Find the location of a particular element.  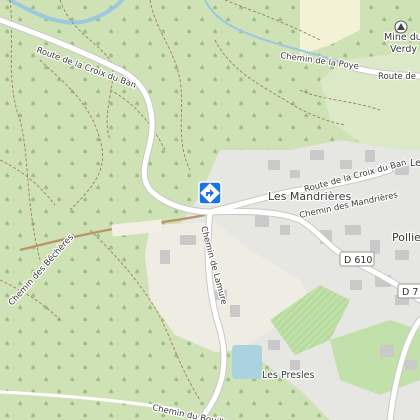

shield-d610: D 610 is located at coordinates (357, 259).